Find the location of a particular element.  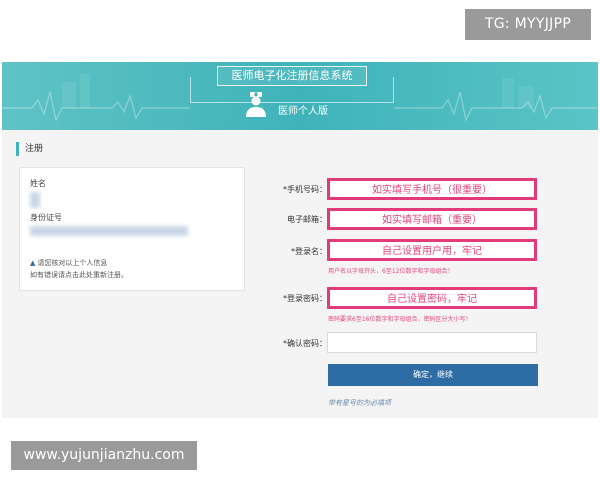

username-input: 自己设置用户用，牢记 is located at coordinates (432, 250).